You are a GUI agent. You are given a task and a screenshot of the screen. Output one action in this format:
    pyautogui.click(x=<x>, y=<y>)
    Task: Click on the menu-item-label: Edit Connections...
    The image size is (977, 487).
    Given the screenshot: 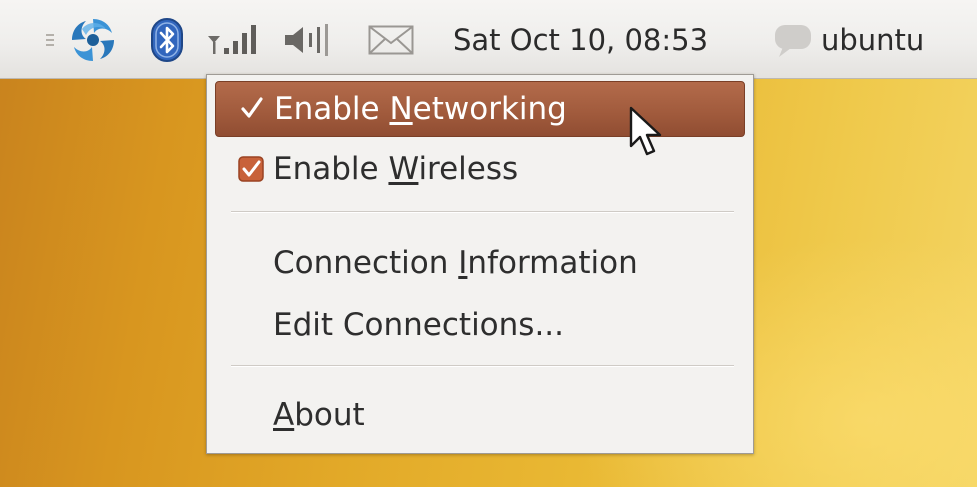 What is the action you would take?
    pyautogui.click(x=419, y=325)
    